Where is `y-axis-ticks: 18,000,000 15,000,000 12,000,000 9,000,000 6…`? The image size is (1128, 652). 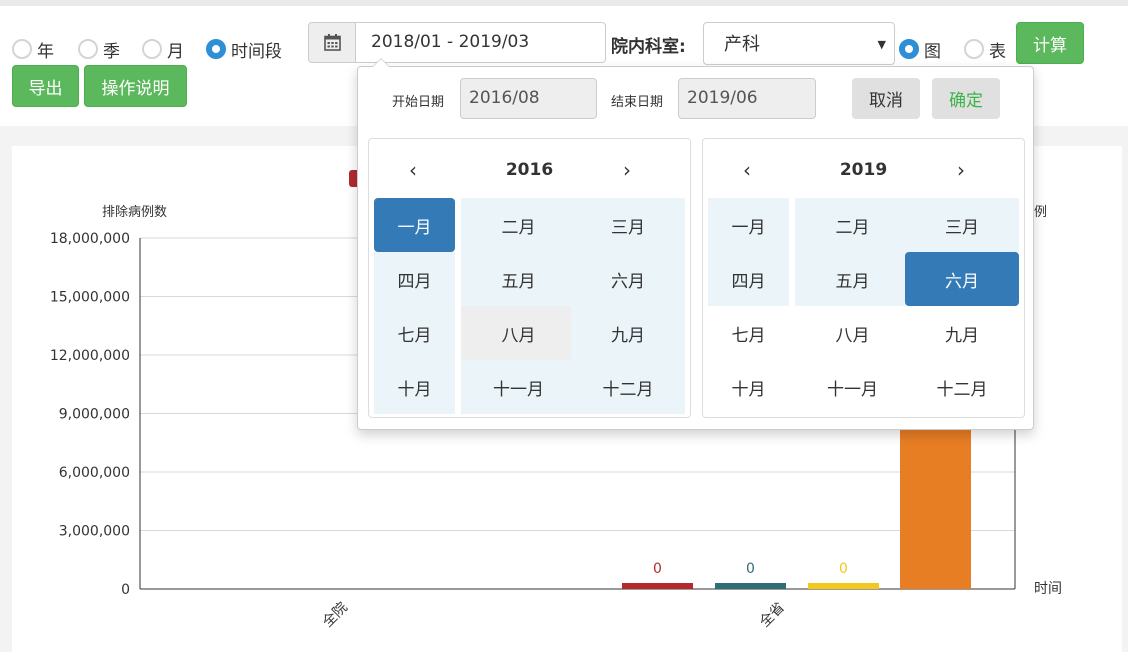
y-axis-ticks: 18,000,000 15,000,000 12,000,000 9,000,000 6… is located at coordinates (90, 414).